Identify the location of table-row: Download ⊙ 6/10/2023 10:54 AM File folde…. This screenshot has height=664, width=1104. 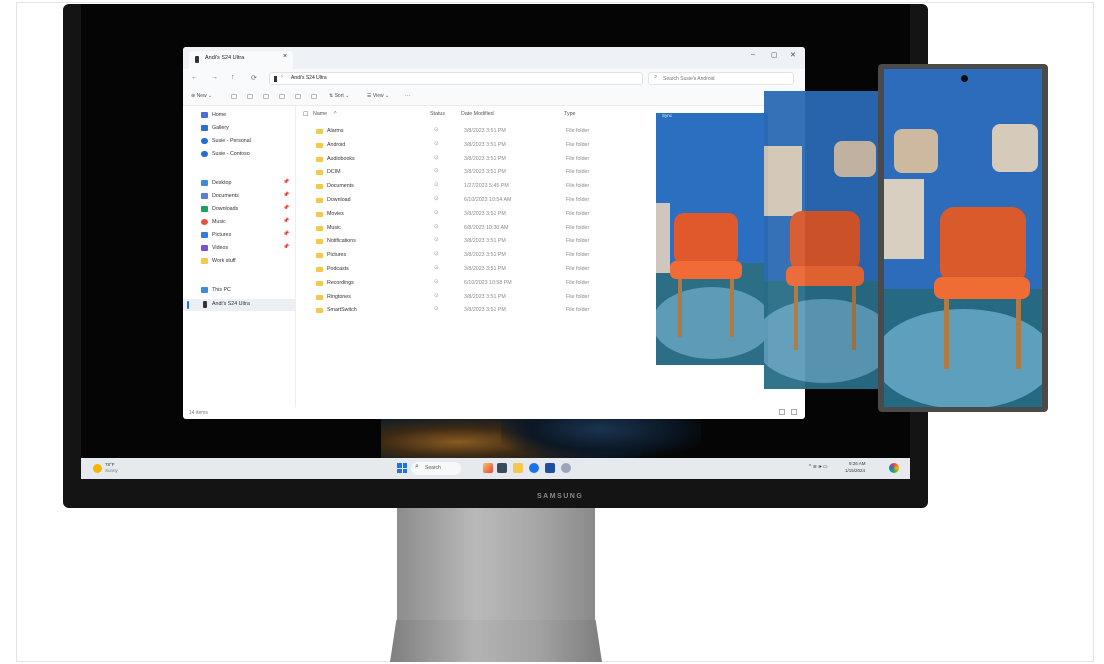
(466, 201).